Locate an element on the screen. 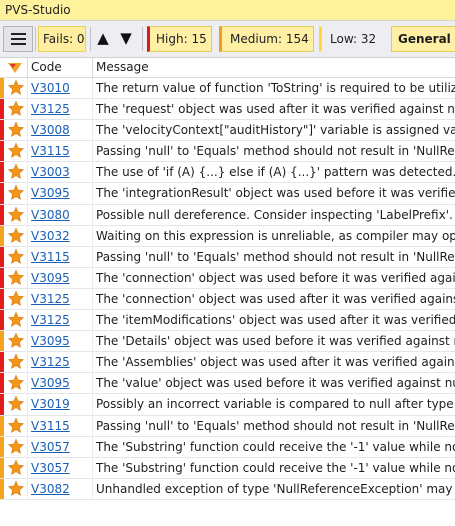 This screenshot has height=526, width=455. diagnostic-code-link: V3003 is located at coordinates (50, 172).